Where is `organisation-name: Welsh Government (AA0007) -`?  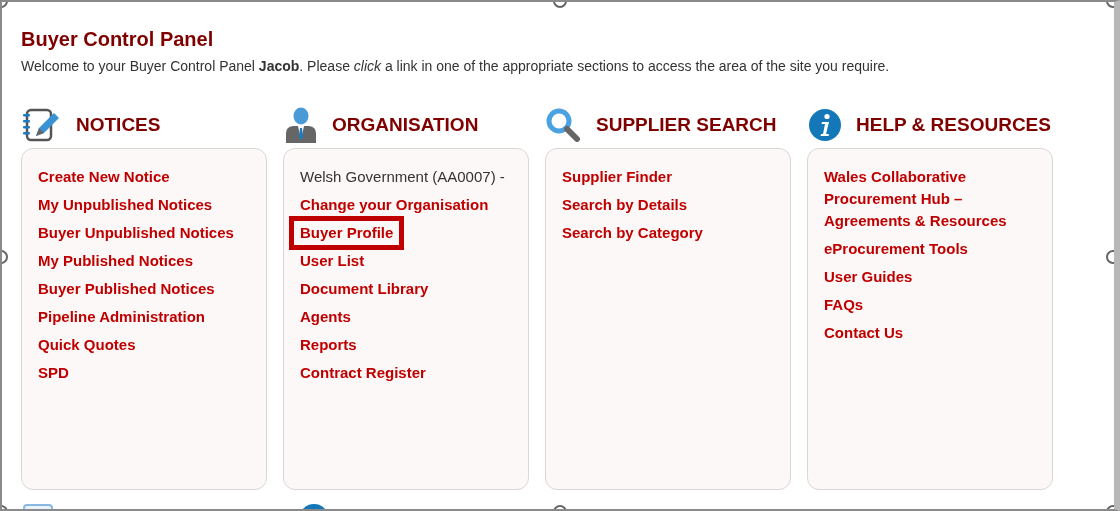
organisation-name: Welsh Government (AA0007) - is located at coordinates (403, 177).